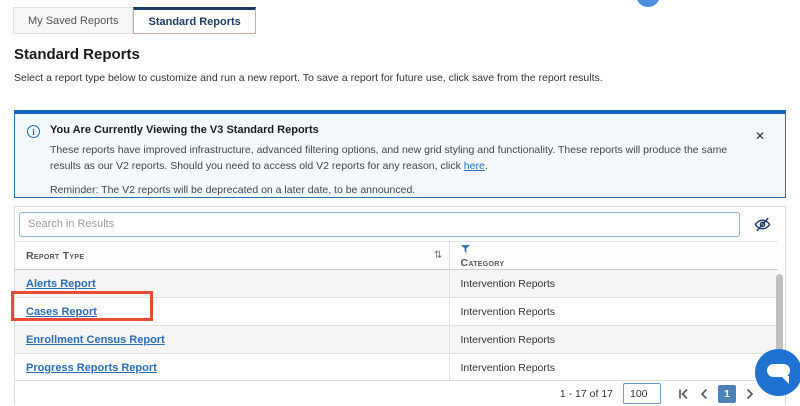 Image resolution: width=800 pixels, height=406 pixels. What do you see at coordinates (642, 393) in the screenshot?
I see `page-size-input` at bounding box center [642, 393].